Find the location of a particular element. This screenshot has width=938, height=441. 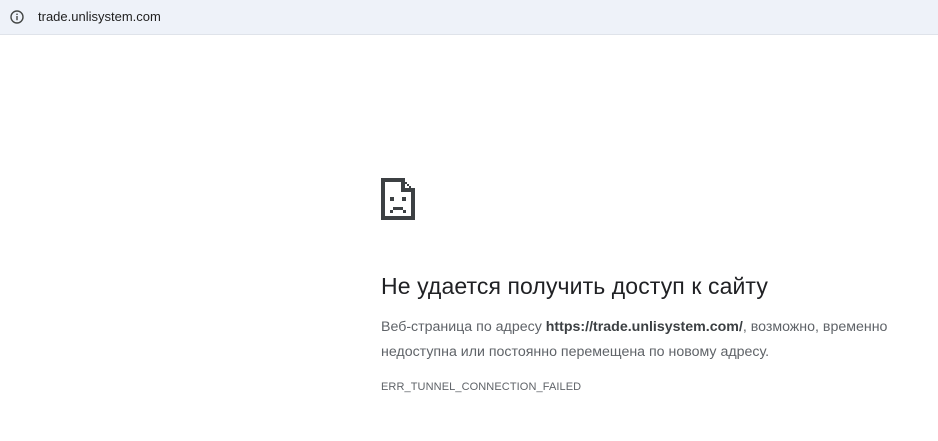

error-code: ERR_TUNNEL_CONNECTION_FAILED is located at coordinates (481, 387).